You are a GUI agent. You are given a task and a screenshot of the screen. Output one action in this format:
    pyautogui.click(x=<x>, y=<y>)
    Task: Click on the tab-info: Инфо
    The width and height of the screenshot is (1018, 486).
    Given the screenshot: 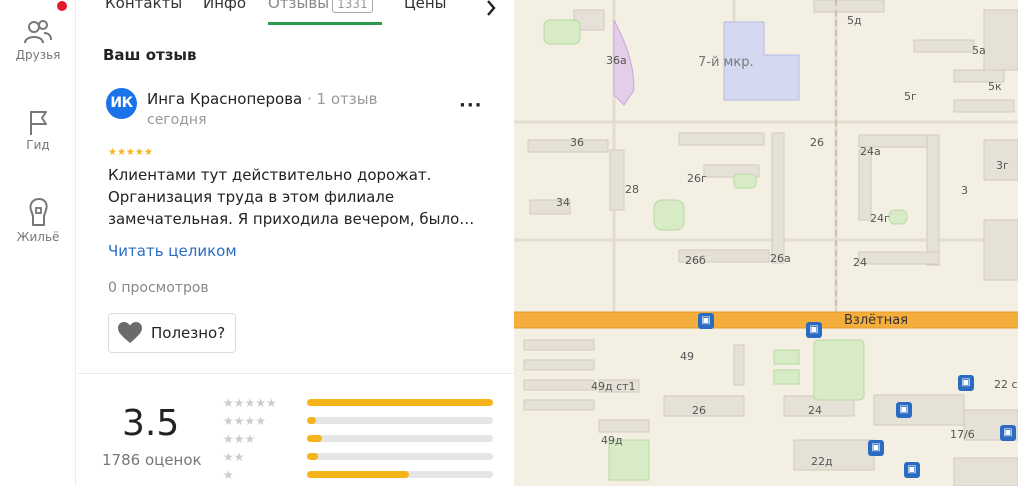 What is the action you would take?
    pyautogui.click(x=224, y=6)
    